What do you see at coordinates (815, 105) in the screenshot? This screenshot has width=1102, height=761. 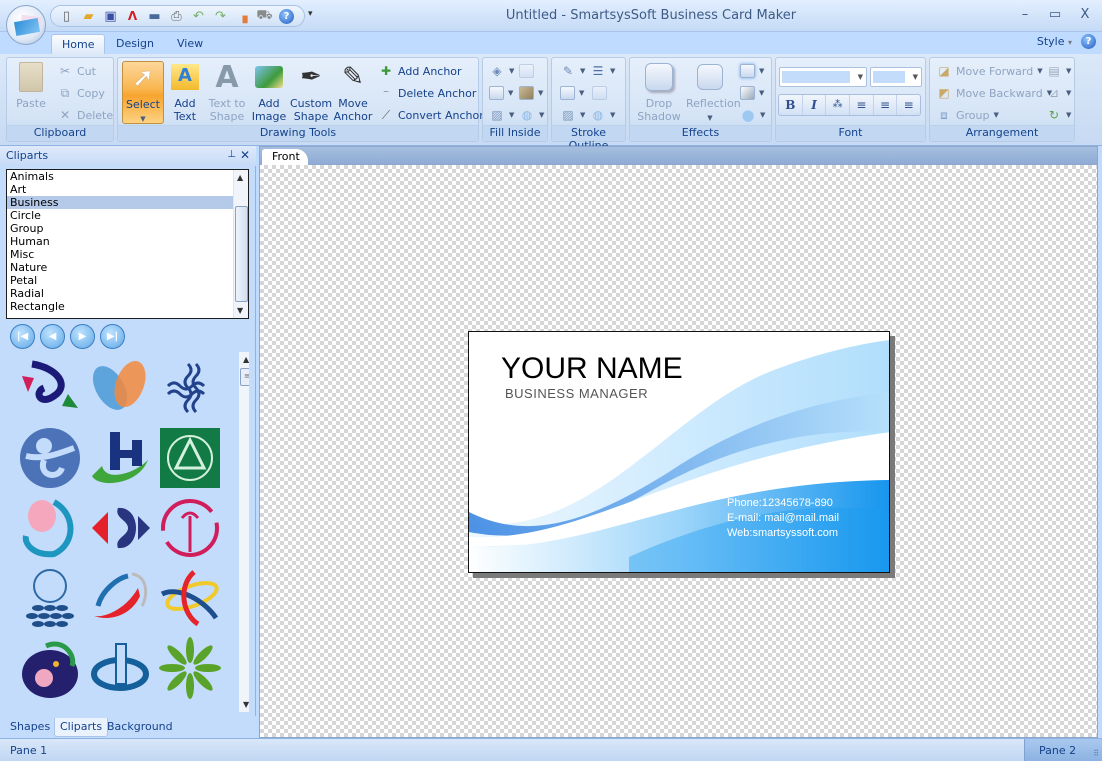 I see `italic-button: I` at bounding box center [815, 105].